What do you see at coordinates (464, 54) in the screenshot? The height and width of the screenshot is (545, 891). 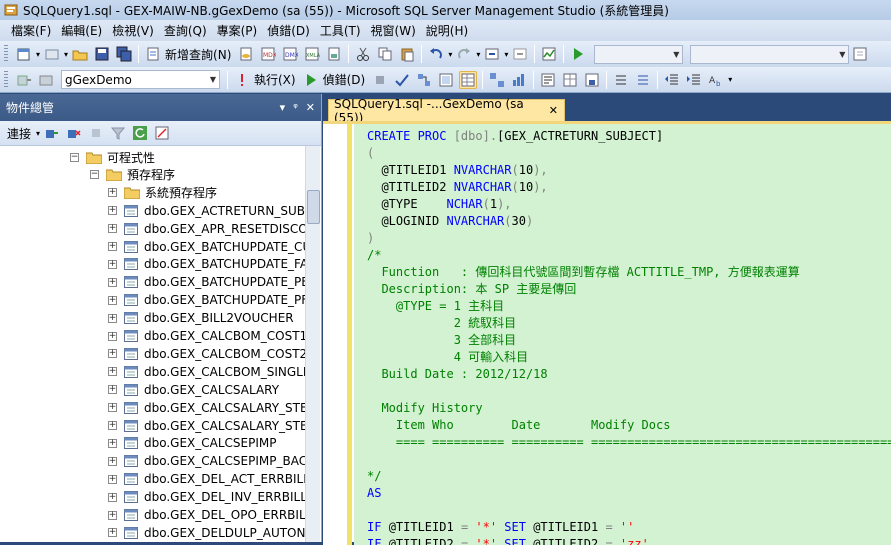 I see `redo-icon` at bounding box center [464, 54].